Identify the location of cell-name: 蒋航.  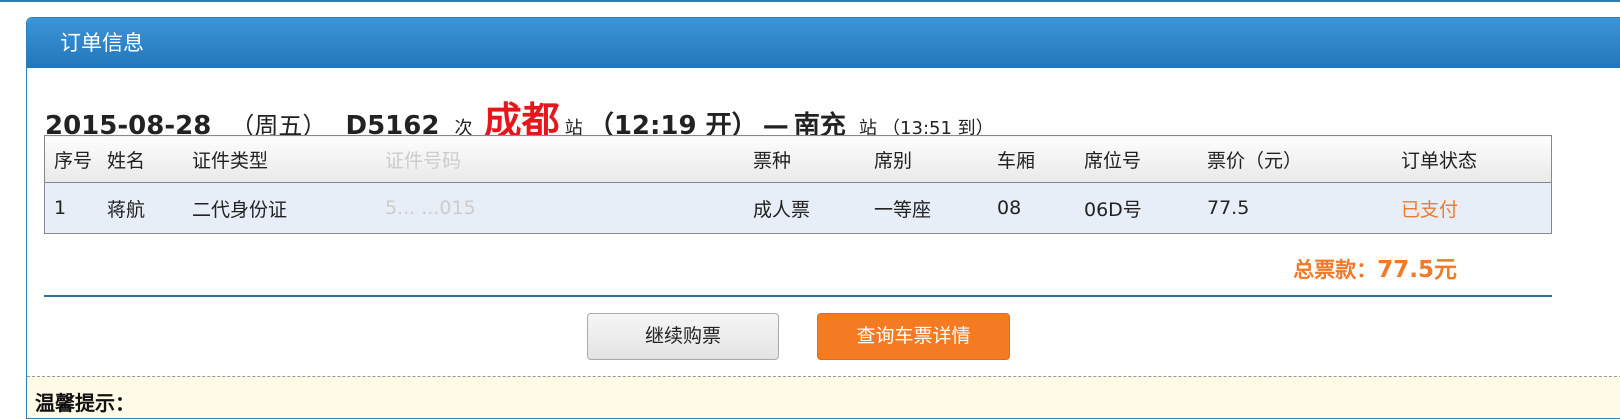
(140, 208).